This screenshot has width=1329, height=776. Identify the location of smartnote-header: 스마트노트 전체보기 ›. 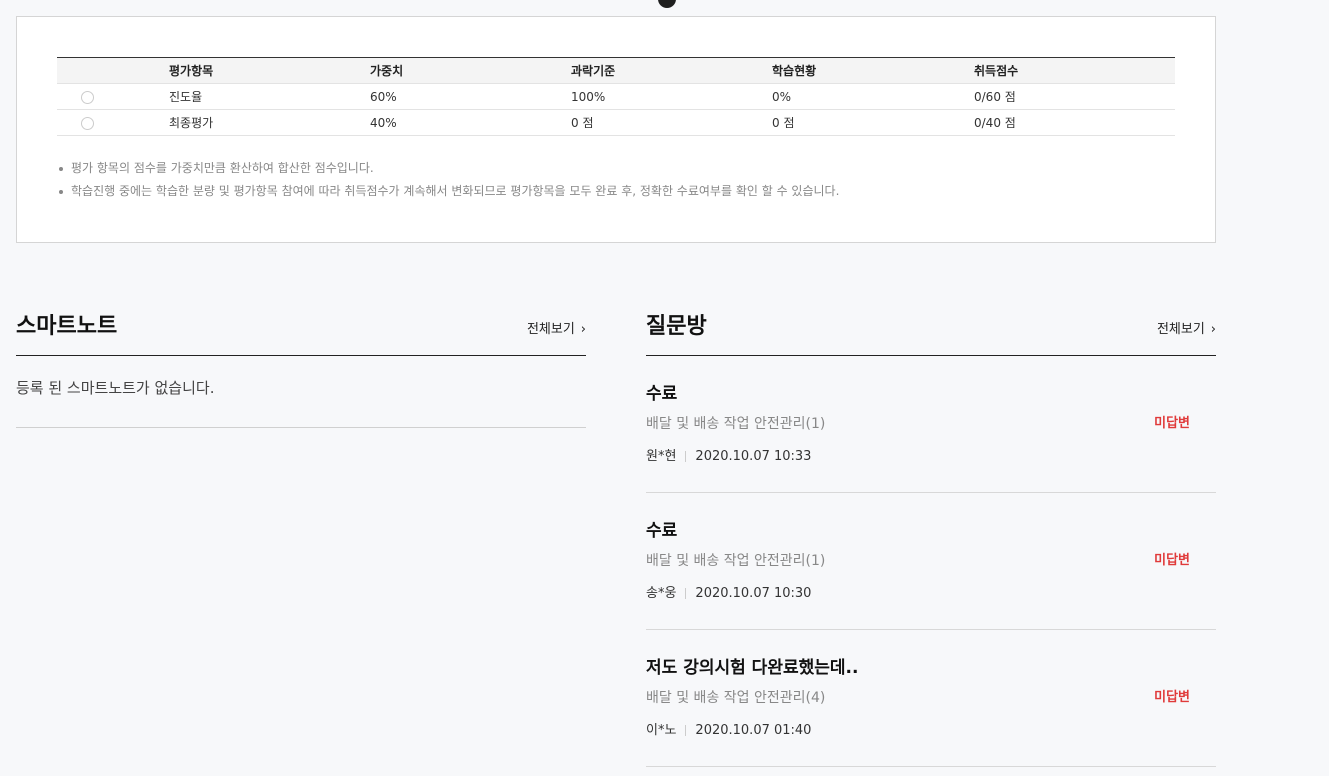
(301, 329).